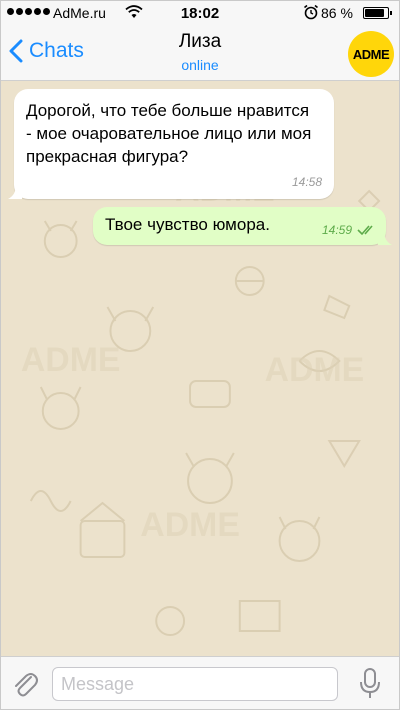 The image size is (400, 710). What do you see at coordinates (242, 226) in the screenshot?
I see `outgoing-message-bubble: Твое чувство юмора. 14:59` at bounding box center [242, 226].